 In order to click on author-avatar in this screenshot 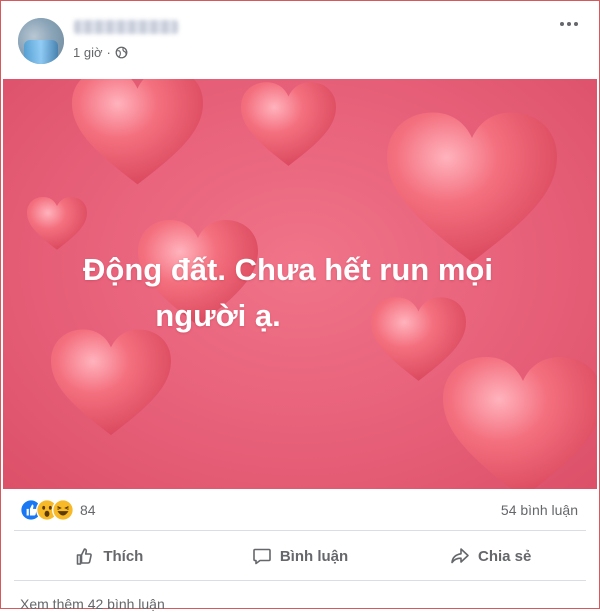, I will do `click(41, 41)`.